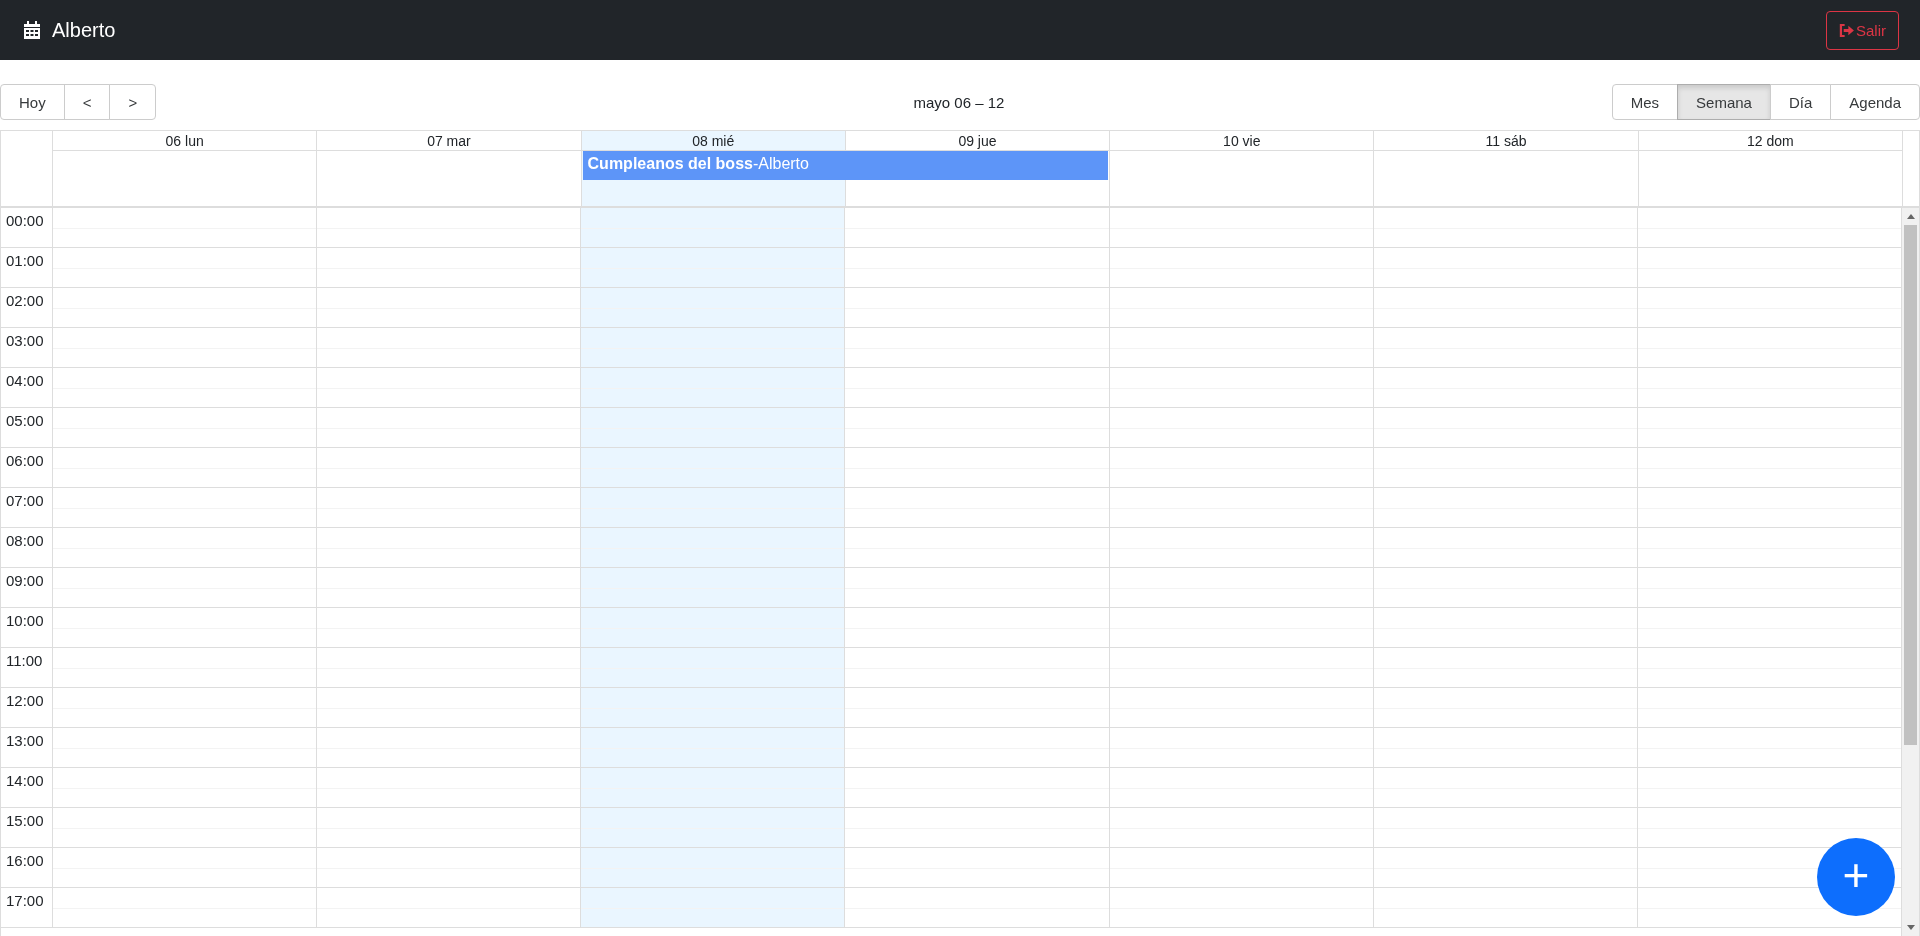 The width and height of the screenshot is (1920, 936). Describe the element at coordinates (133, 102) in the screenshot. I see `navigation-button: >` at that location.